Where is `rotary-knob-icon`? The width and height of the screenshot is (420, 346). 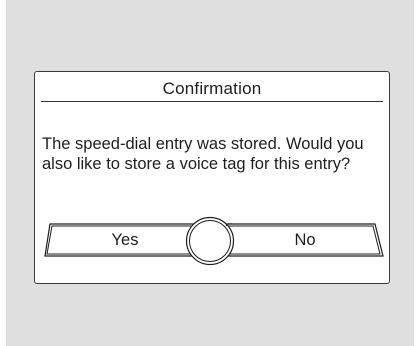
rotary-knob-icon is located at coordinates (210, 241).